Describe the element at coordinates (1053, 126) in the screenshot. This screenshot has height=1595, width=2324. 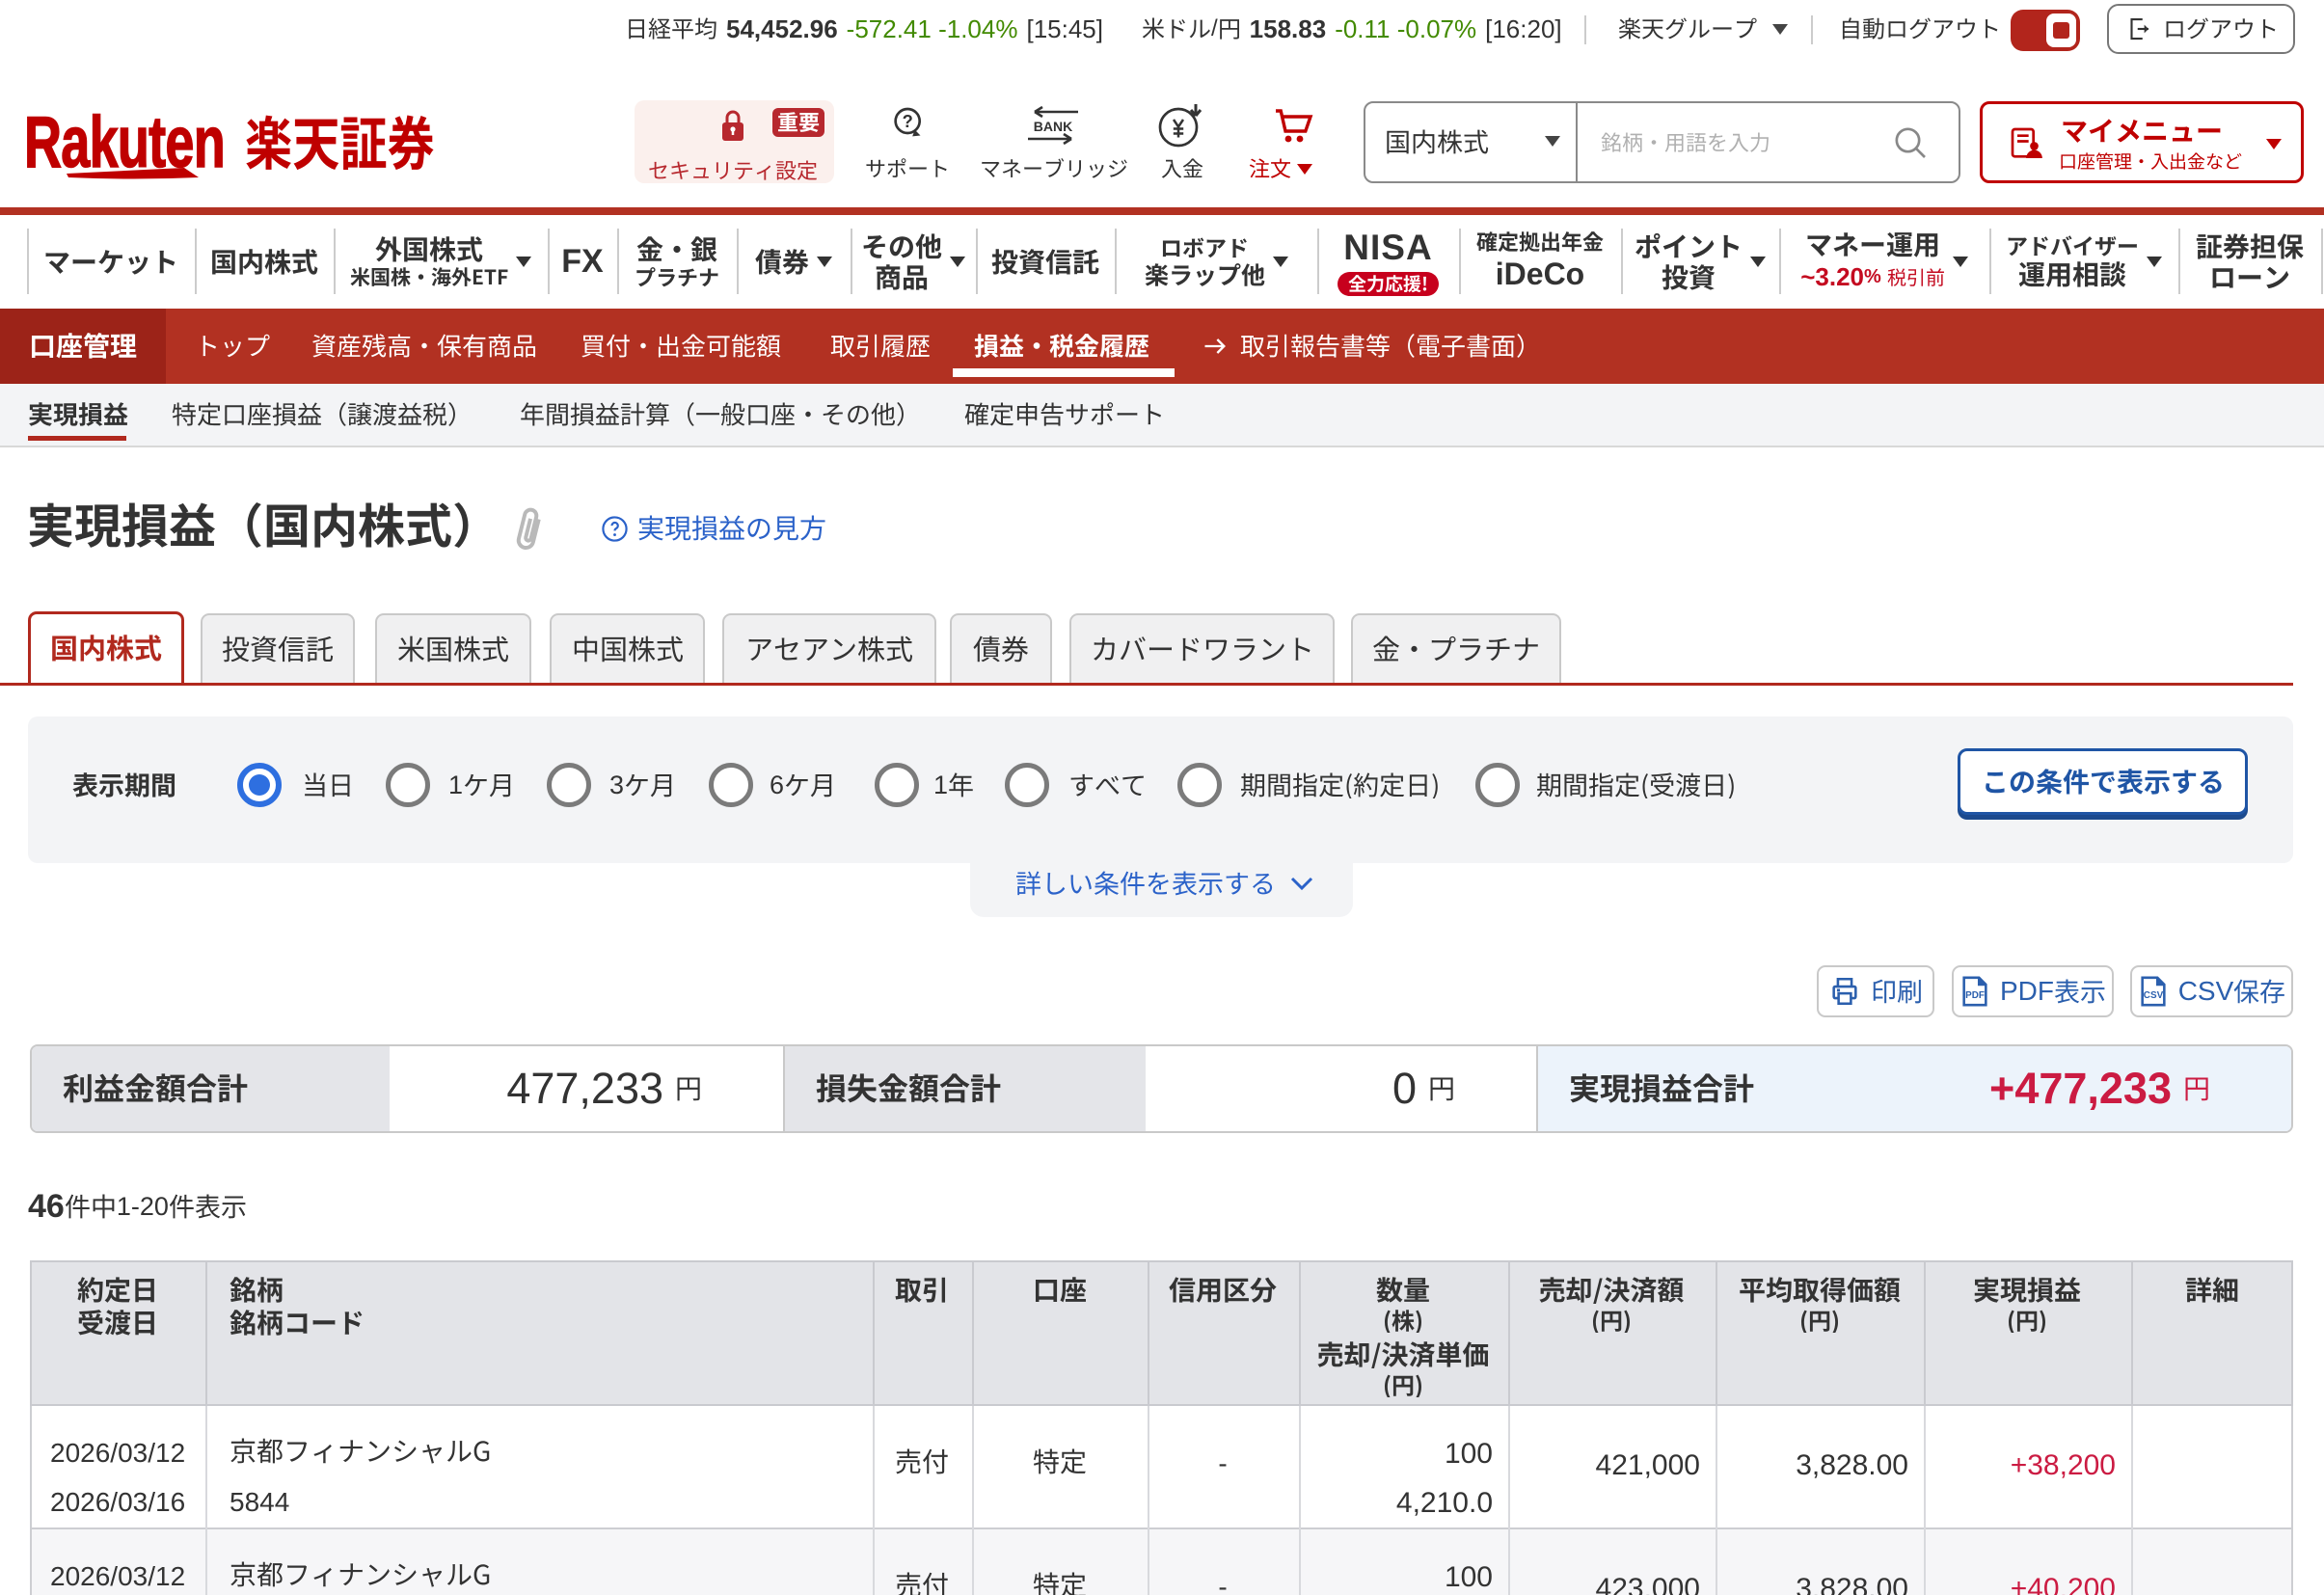
I see `svg-text: BANK` at that location.